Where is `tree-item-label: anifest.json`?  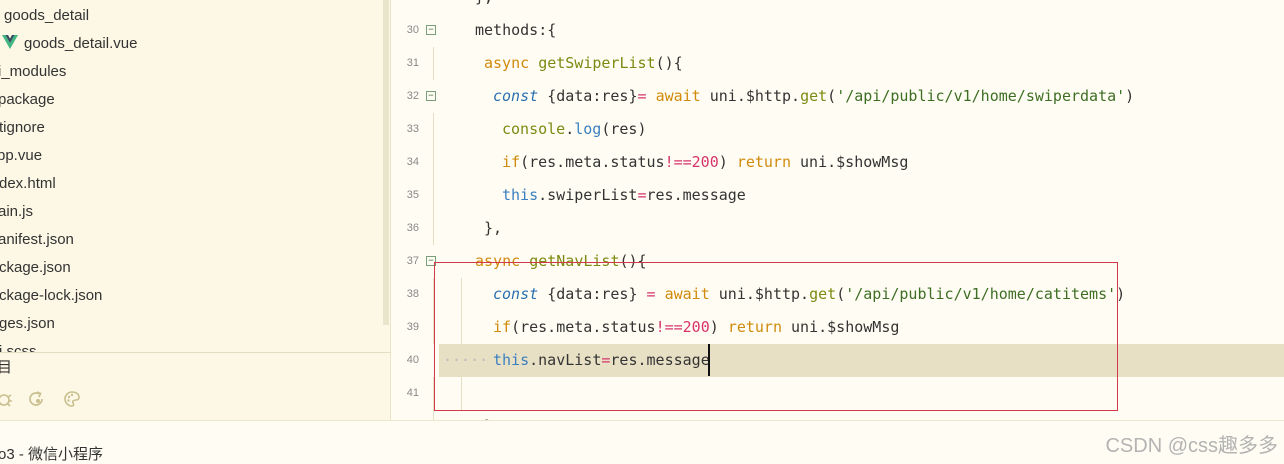
tree-item-label: anifest.json is located at coordinates (37, 239).